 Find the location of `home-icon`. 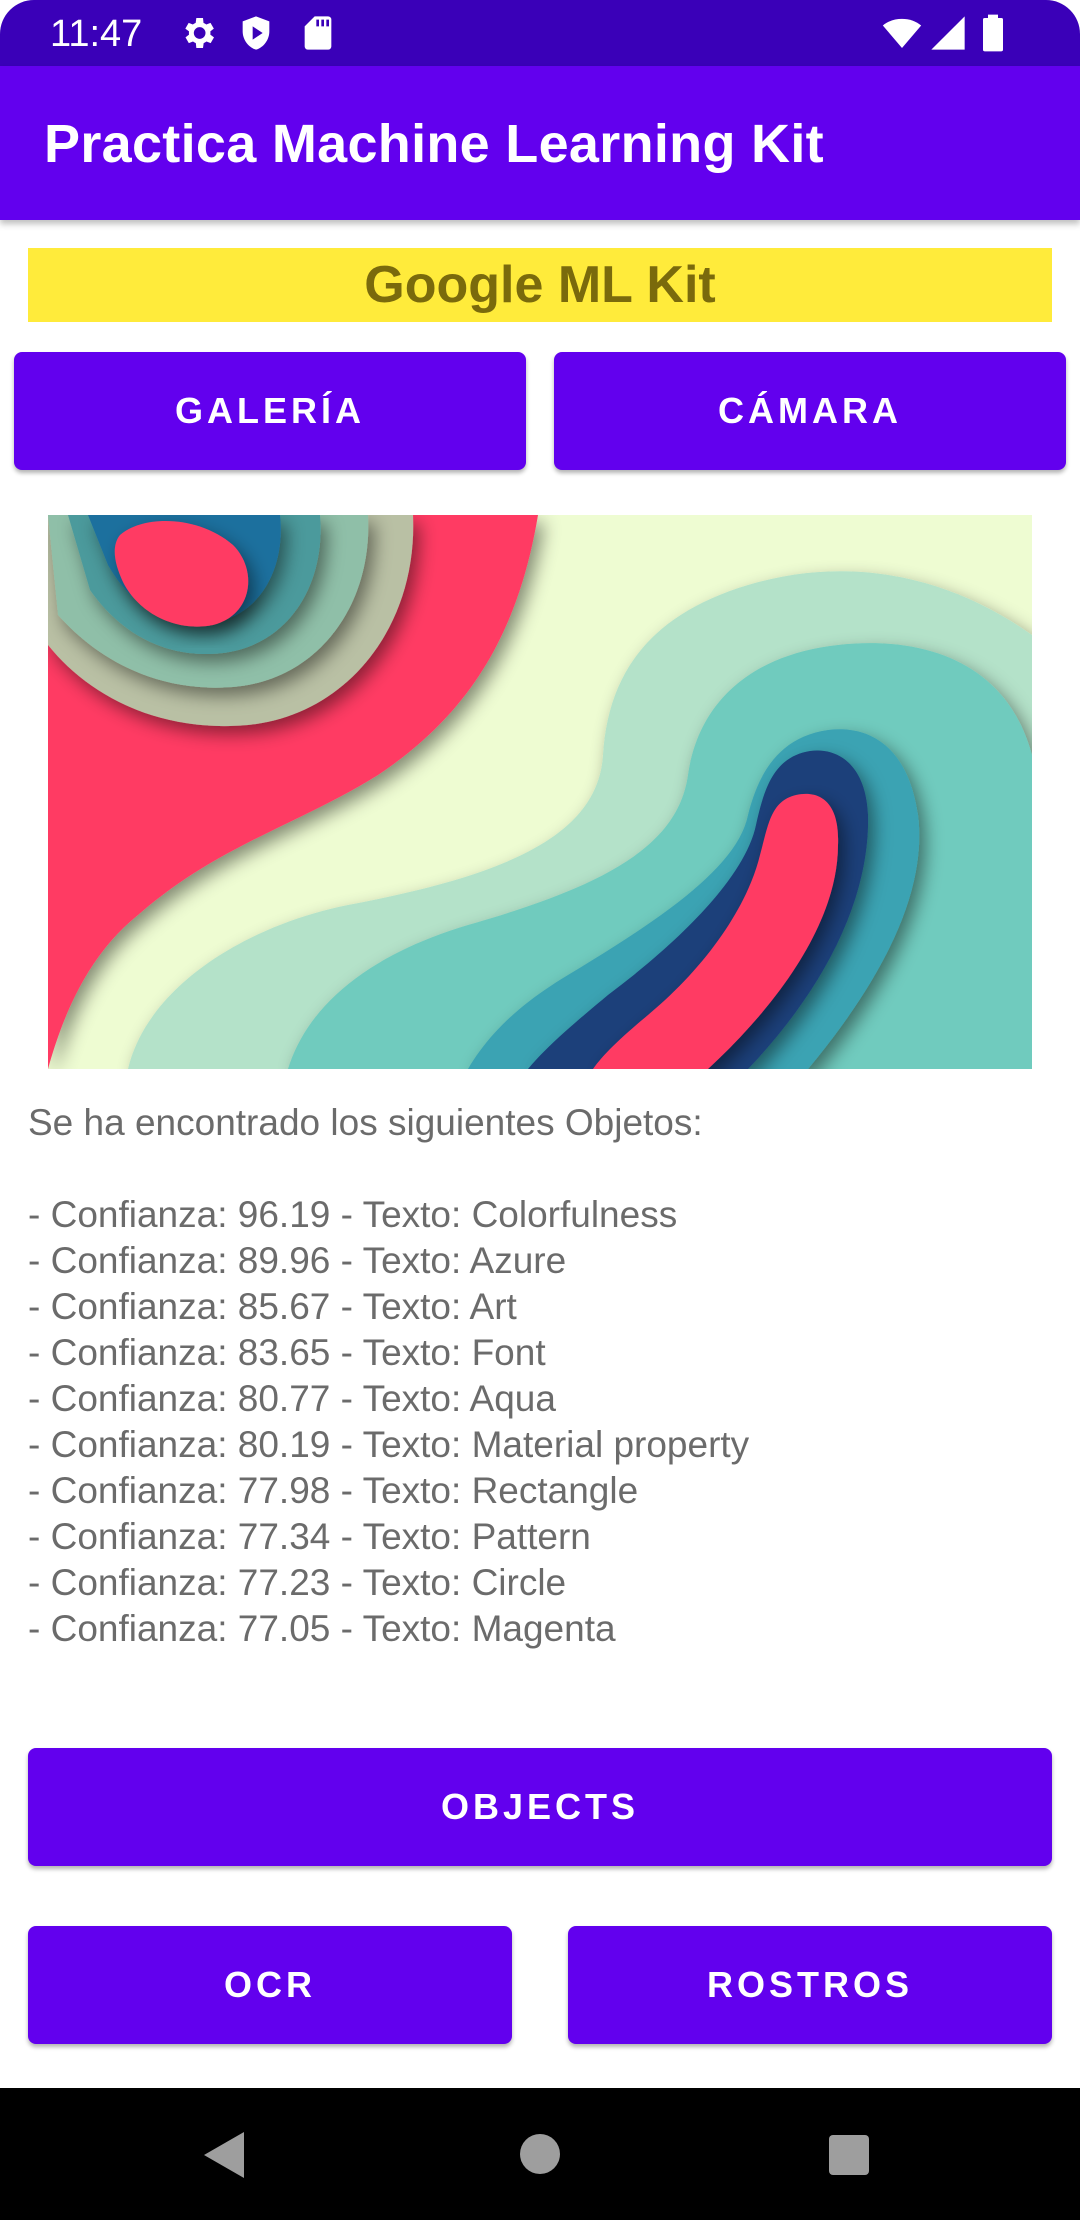

home-icon is located at coordinates (540, 2154).